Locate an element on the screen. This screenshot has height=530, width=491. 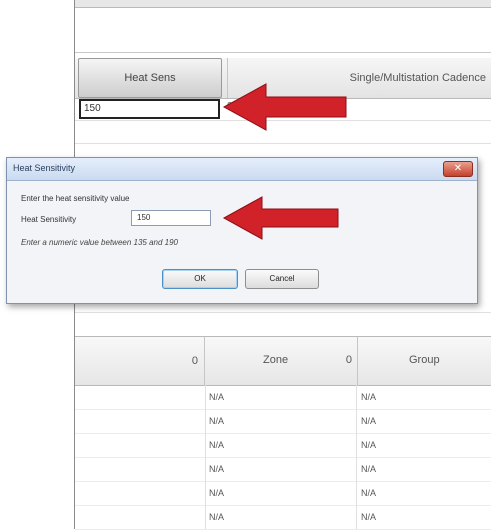
column-header-group: Group is located at coordinates (424, 361).